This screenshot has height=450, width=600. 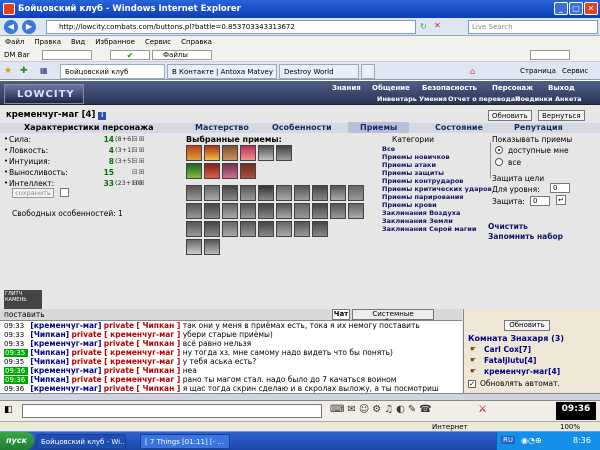 I want to click on nav-inventory: Инвентарь, so click(x=397, y=99).